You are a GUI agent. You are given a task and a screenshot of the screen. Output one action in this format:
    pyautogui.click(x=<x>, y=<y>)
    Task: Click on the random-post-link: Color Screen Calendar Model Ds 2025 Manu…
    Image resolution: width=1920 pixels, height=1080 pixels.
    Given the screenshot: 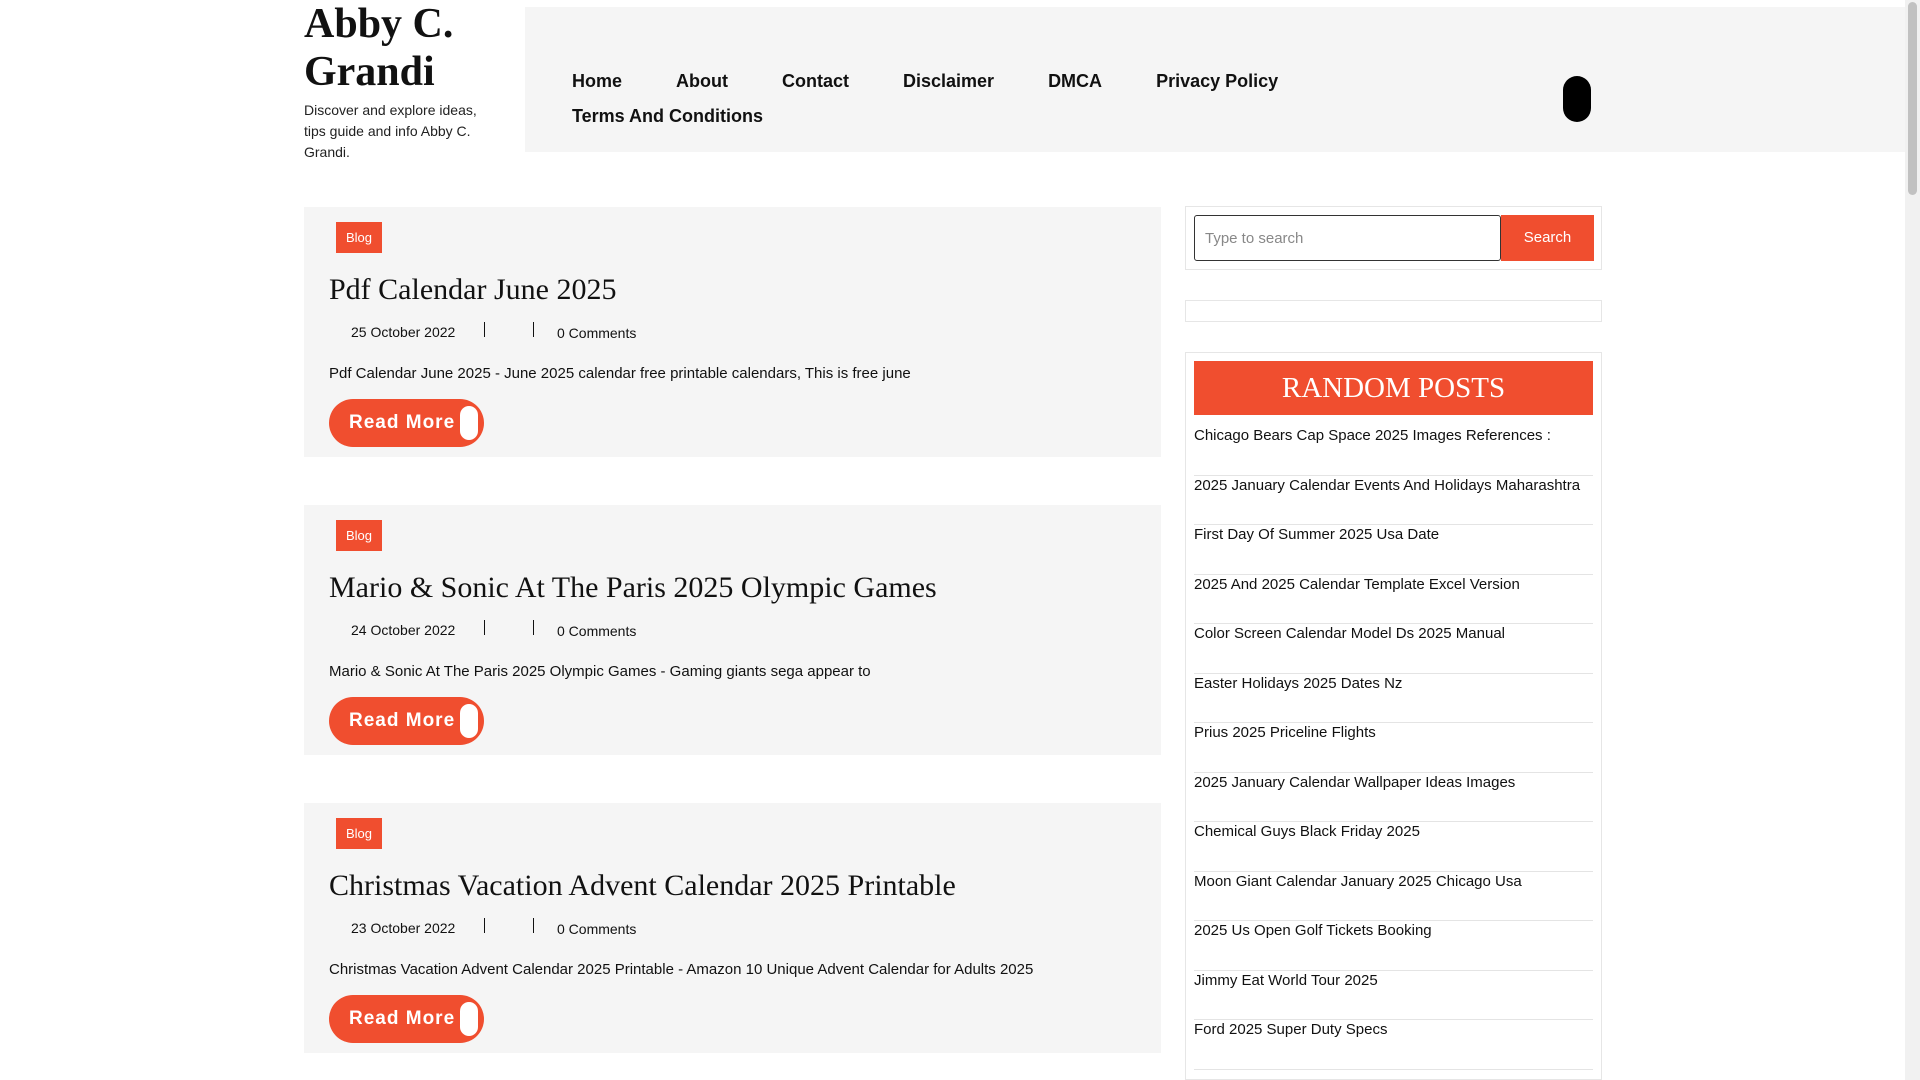 What is the action you would take?
    pyautogui.click(x=1393, y=649)
    